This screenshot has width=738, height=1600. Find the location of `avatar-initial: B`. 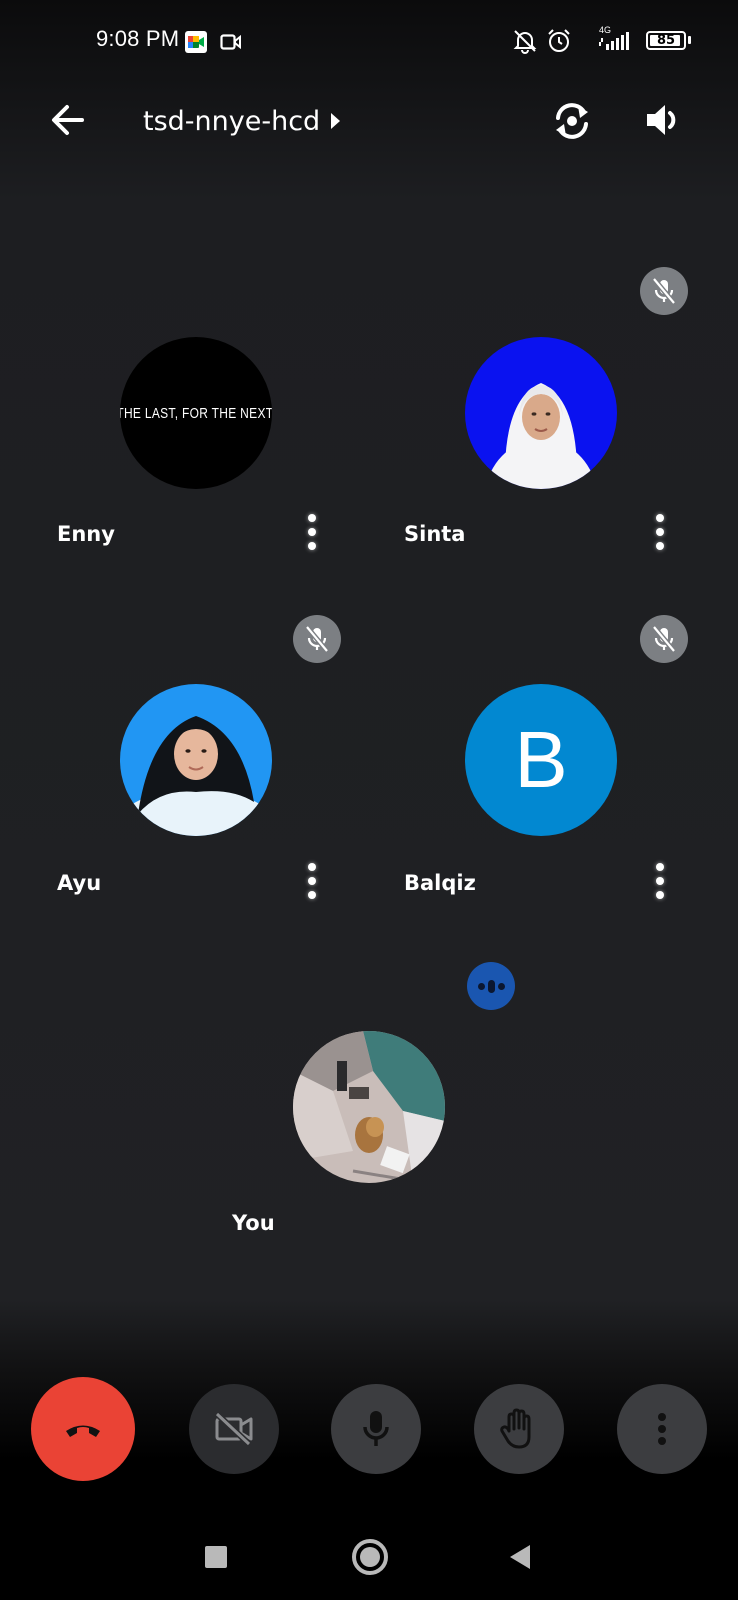

avatar-initial: B is located at coordinates (541, 759).